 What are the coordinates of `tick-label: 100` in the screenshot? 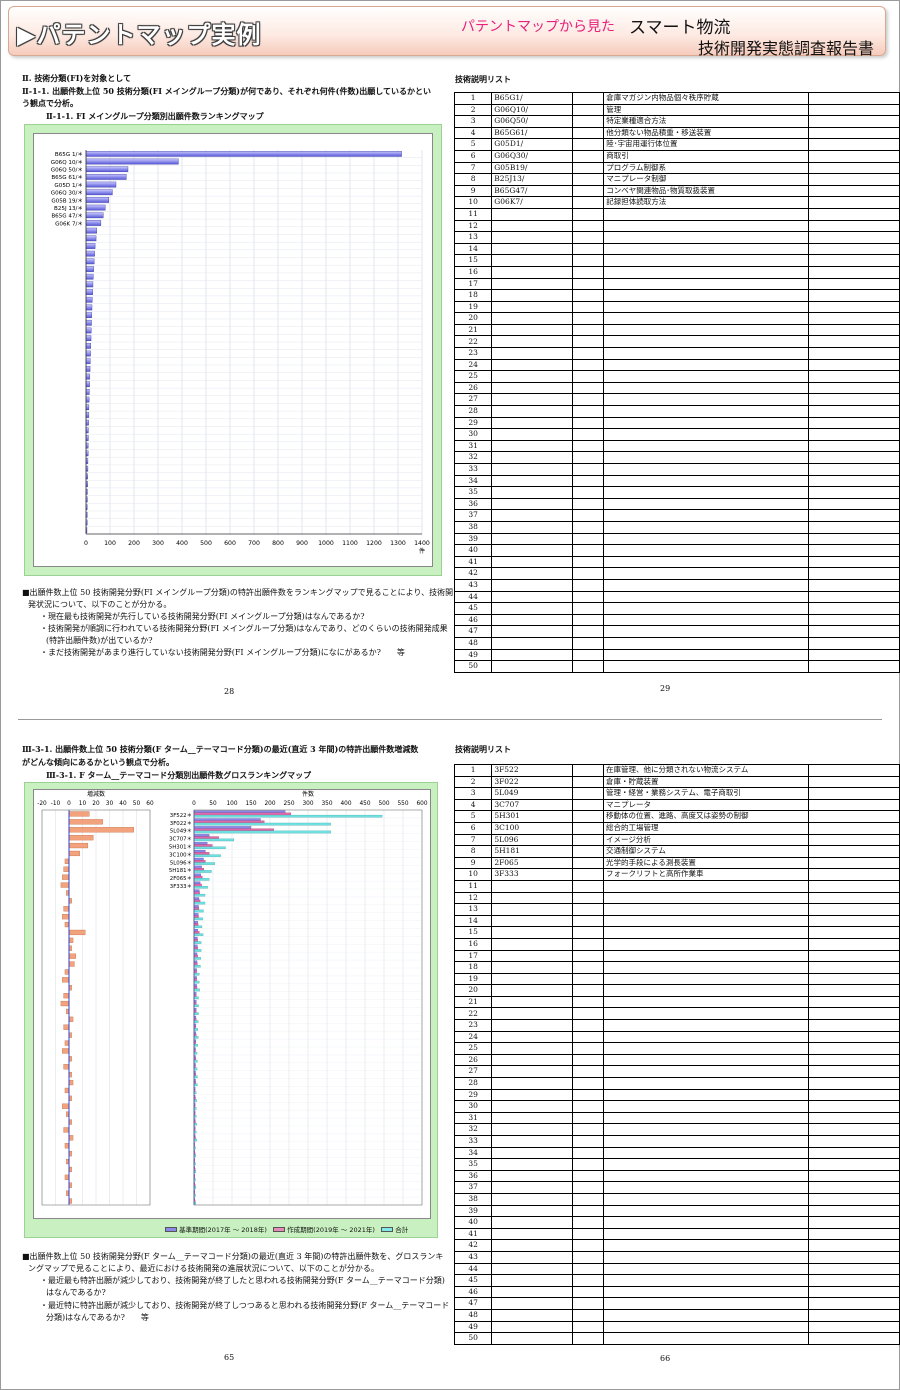 It's located at (231, 804).